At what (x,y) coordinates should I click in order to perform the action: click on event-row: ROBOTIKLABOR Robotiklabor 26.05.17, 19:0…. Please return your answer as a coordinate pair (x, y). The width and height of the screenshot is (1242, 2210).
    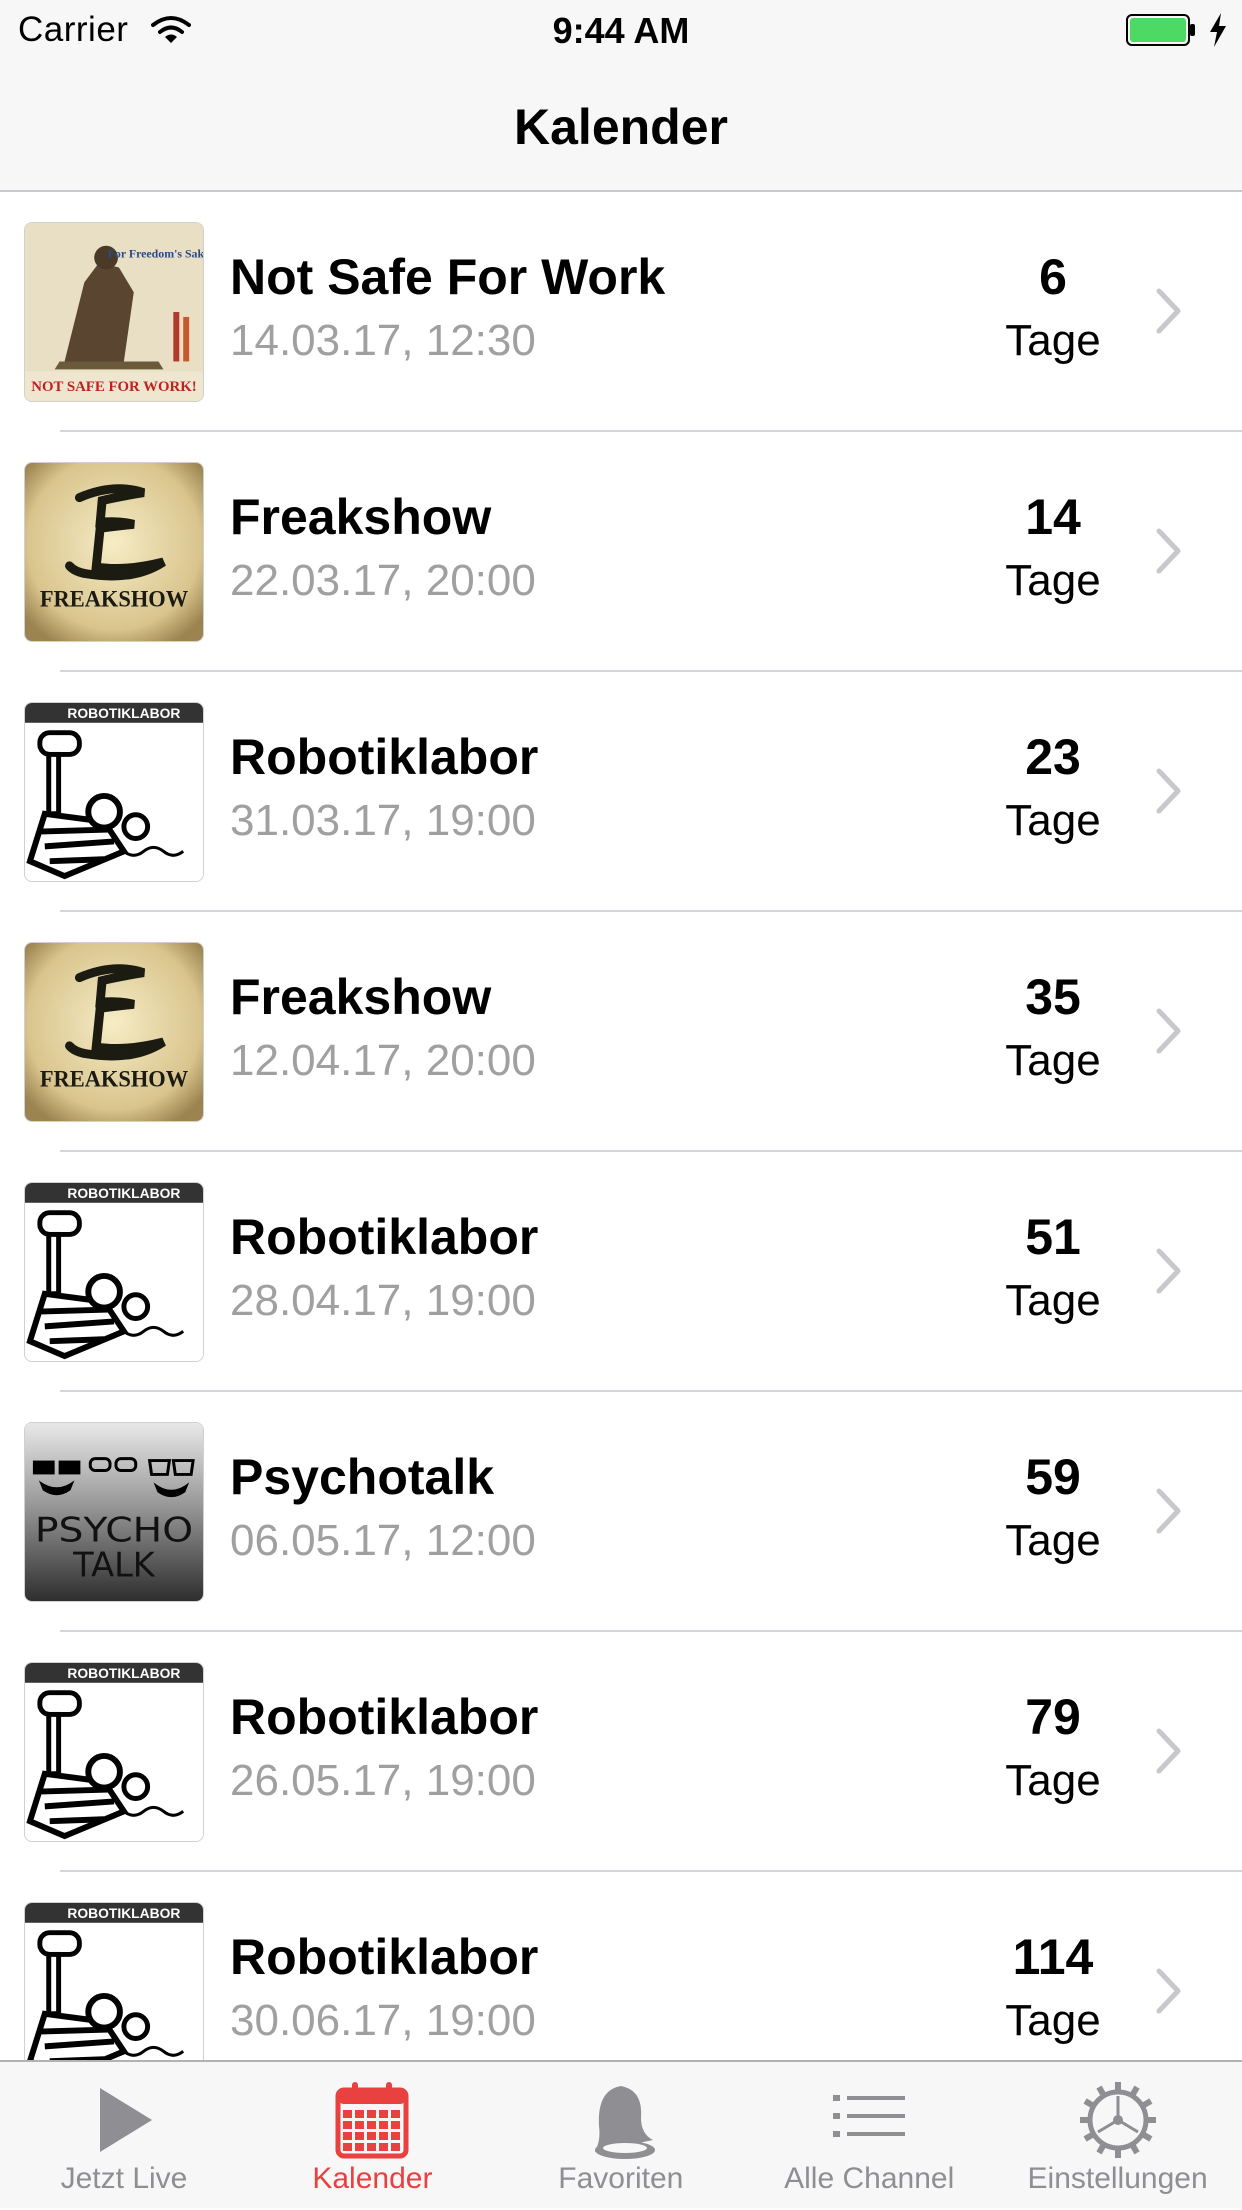
    Looking at the image, I should click on (621, 1752).